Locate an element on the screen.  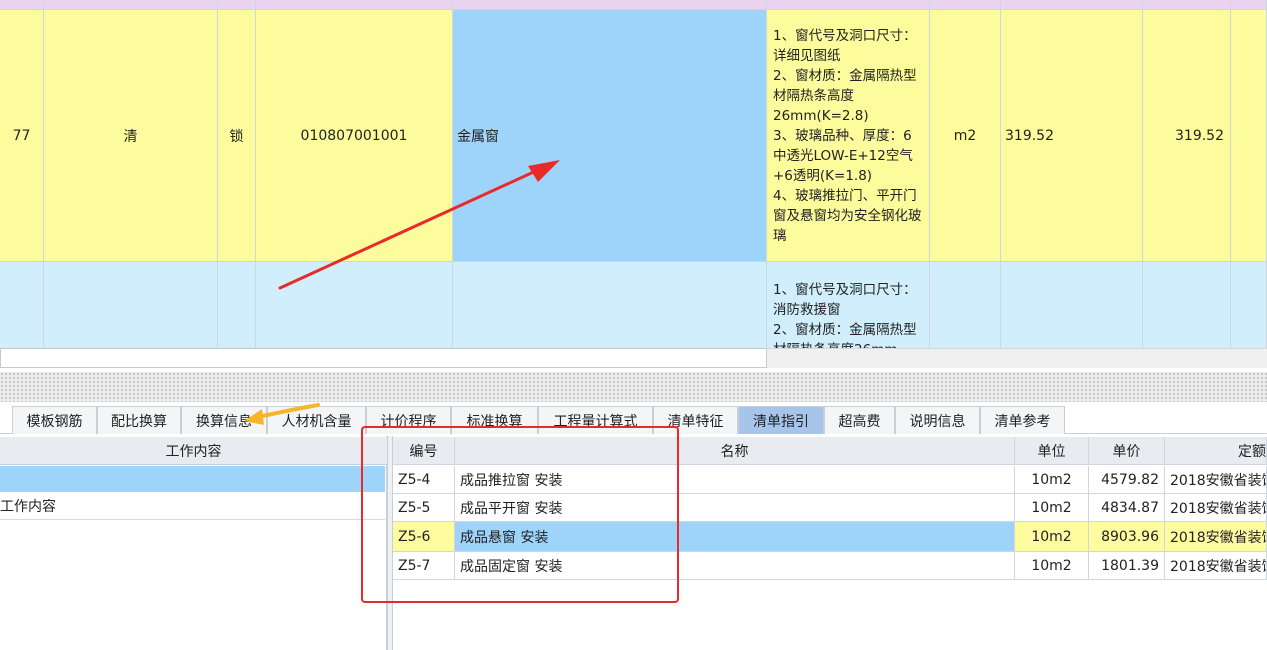
quota-price: 1801.39 is located at coordinates (1127, 566).